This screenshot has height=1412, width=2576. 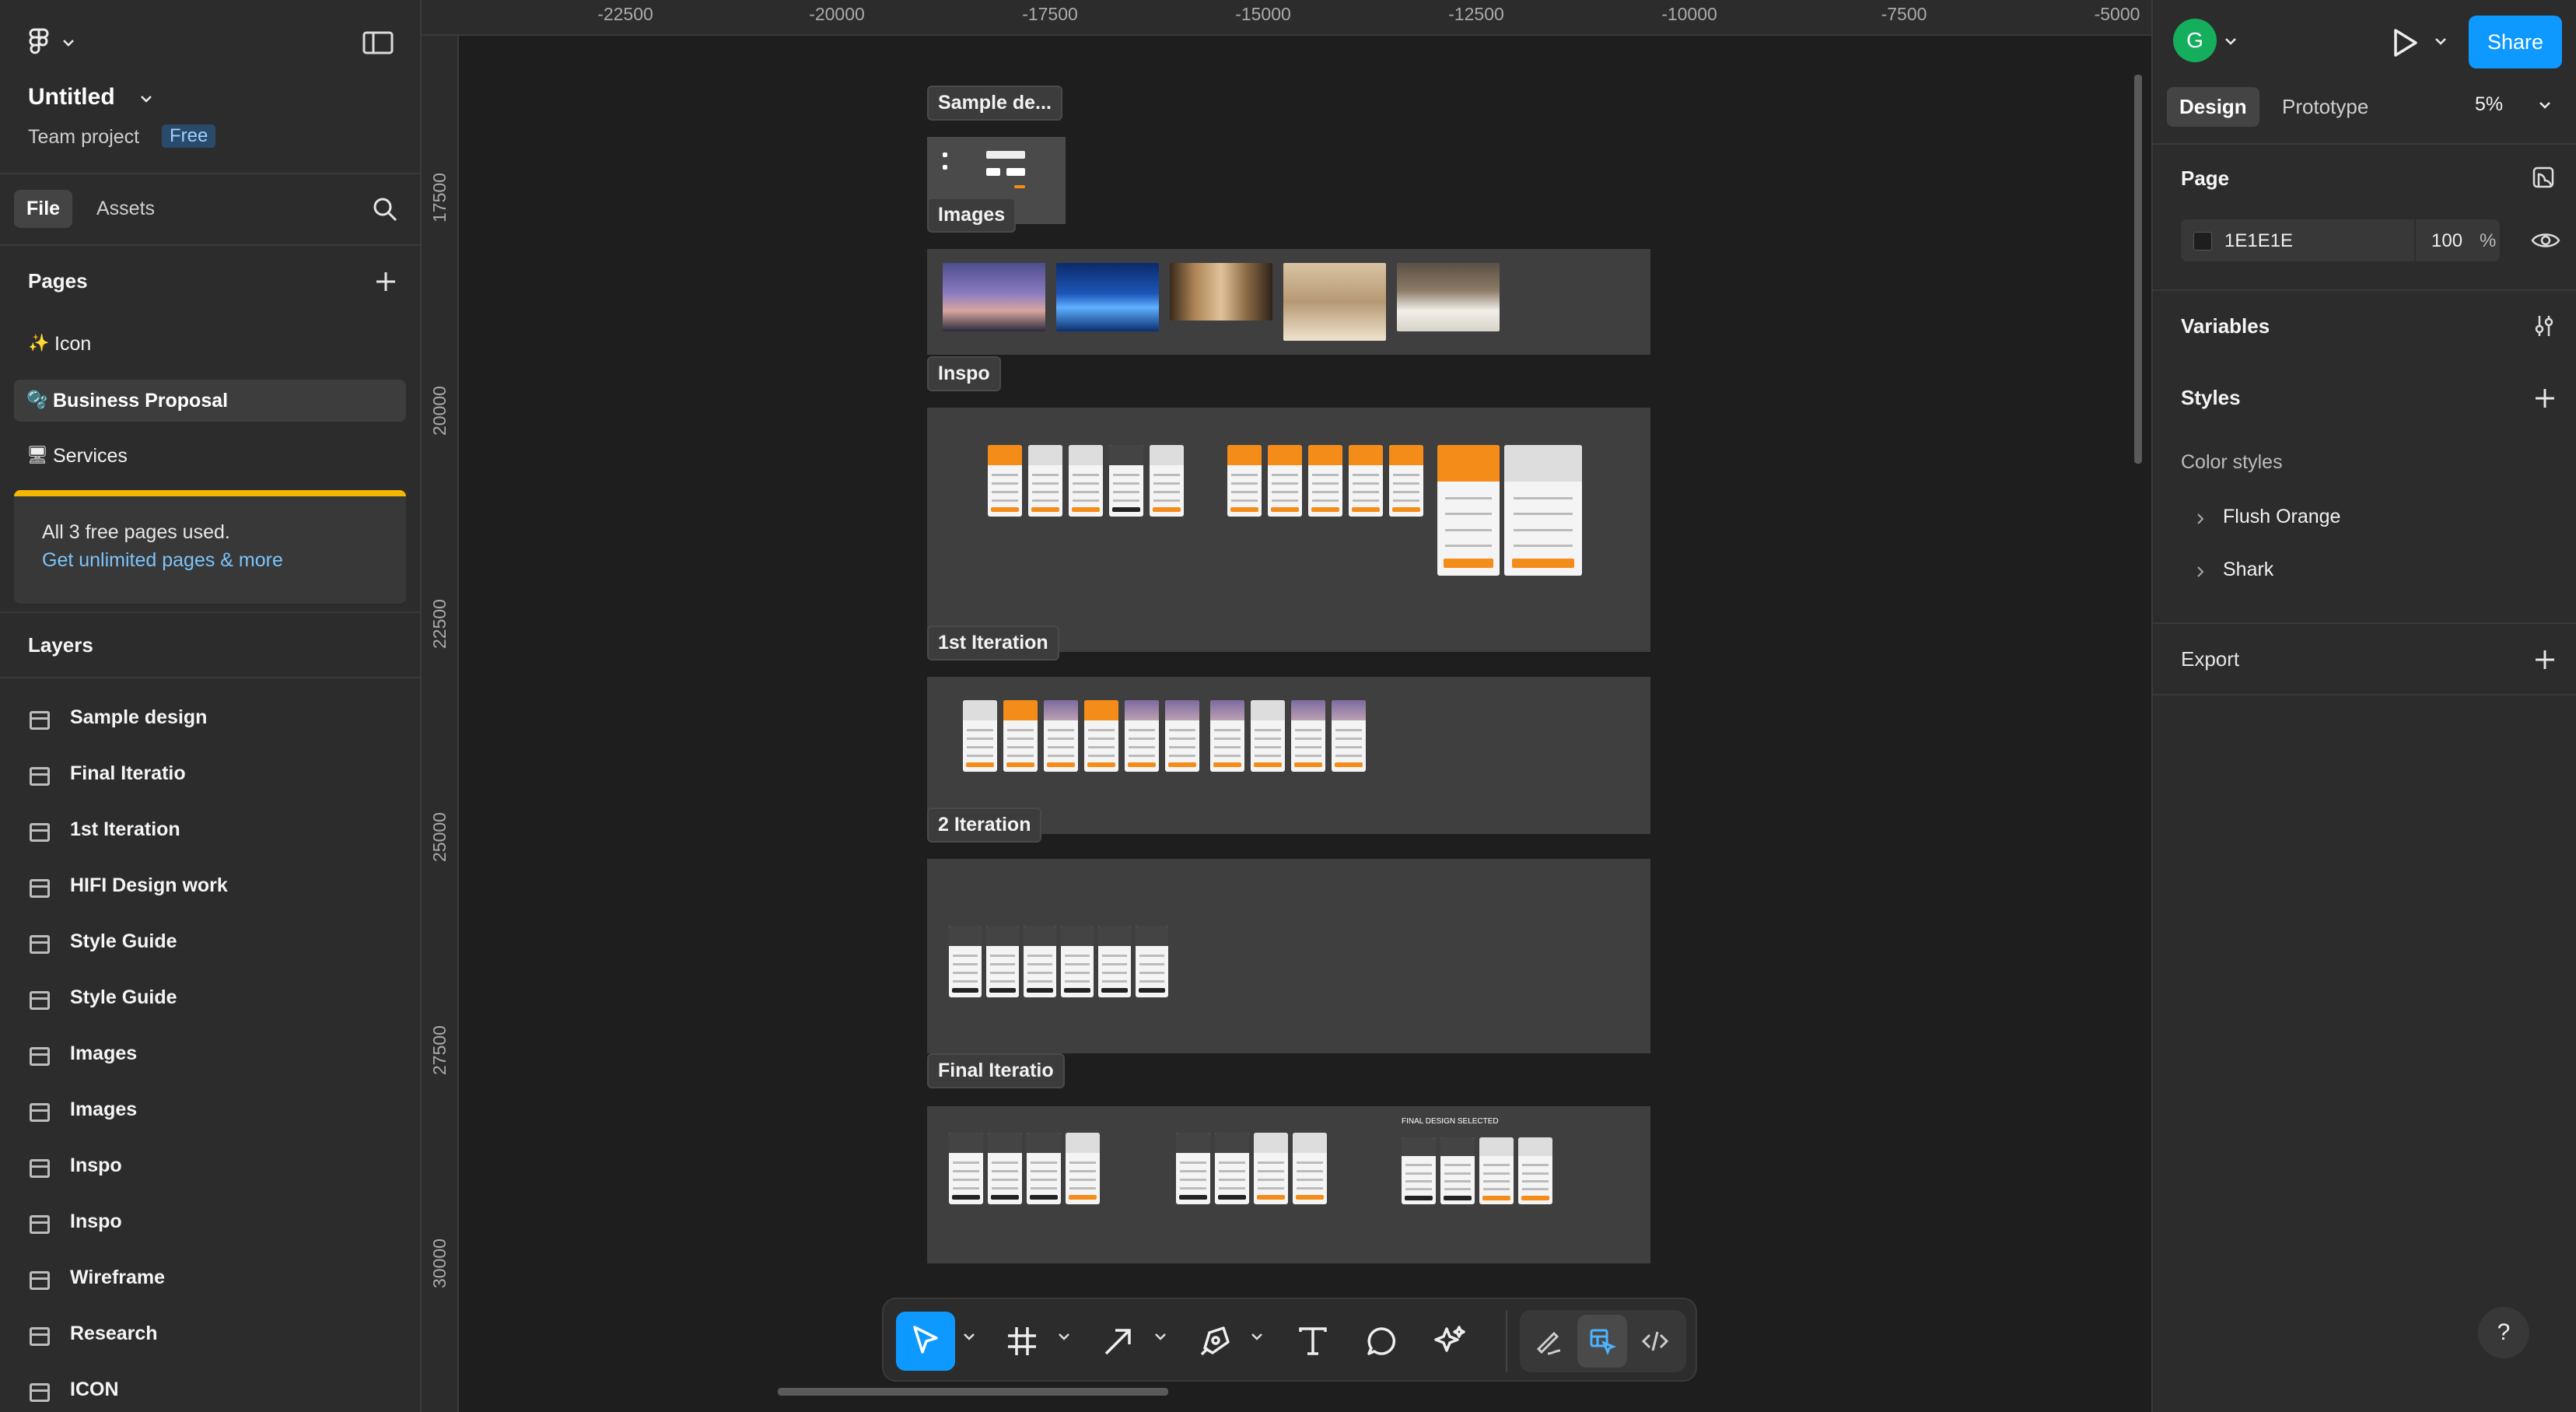 What do you see at coordinates (440, 624) in the screenshot?
I see `ruler-left-label: 22500` at bounding box center [440, 624].